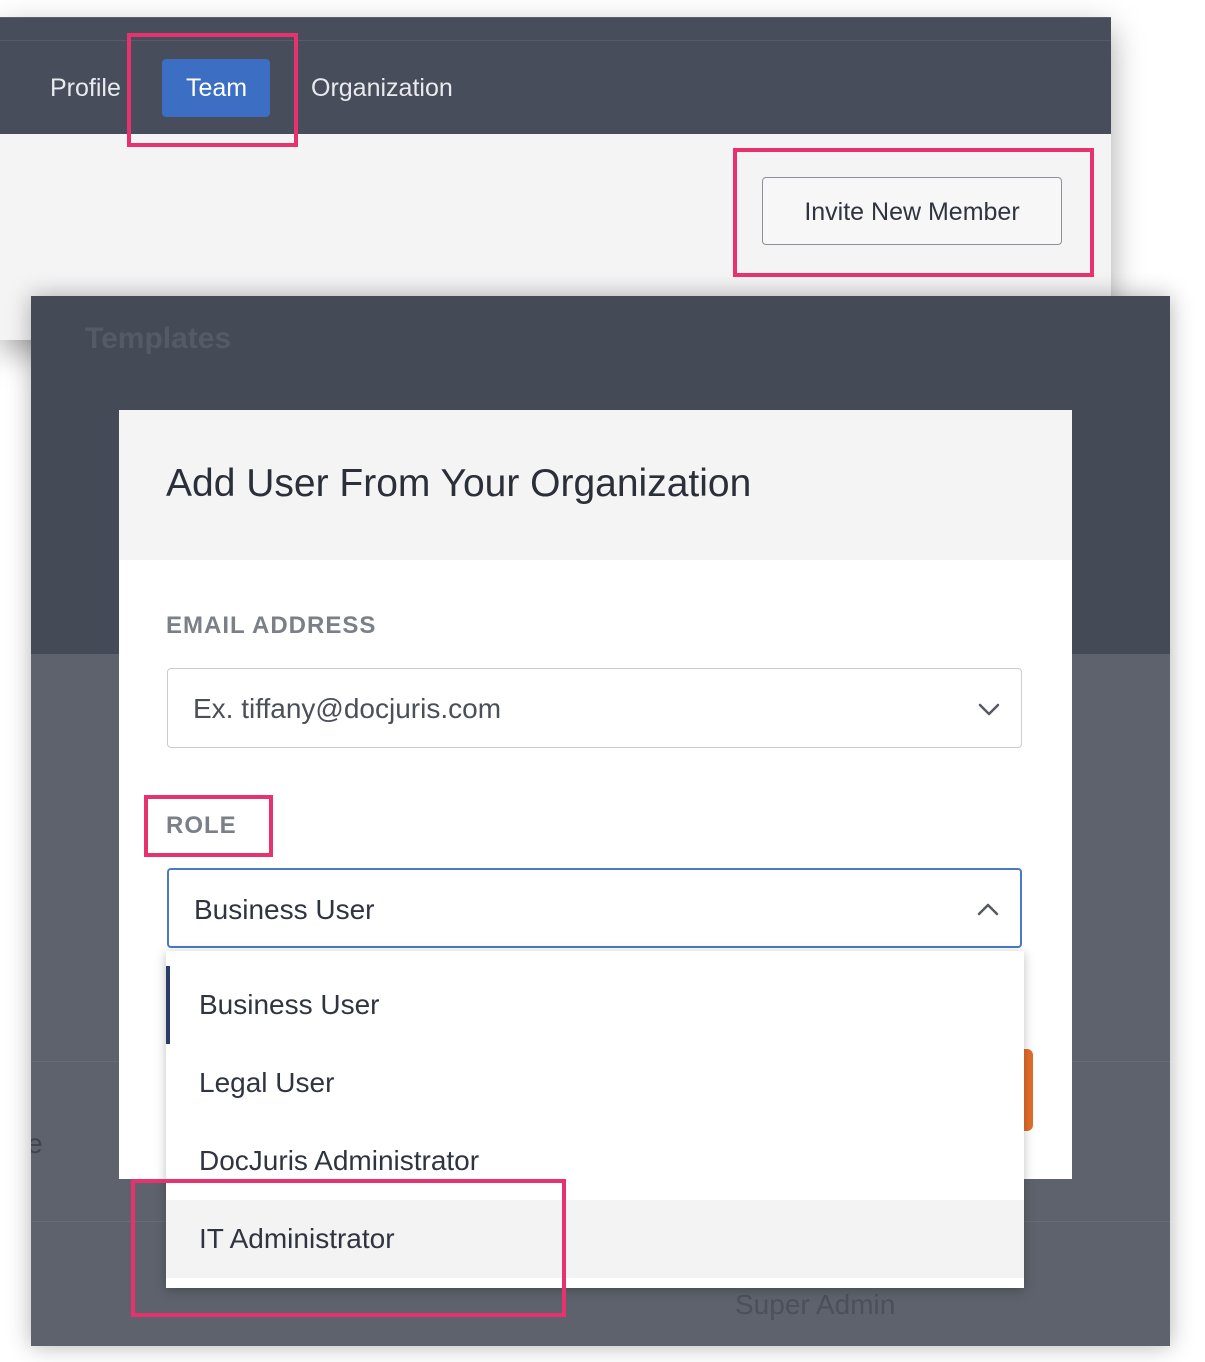 The width and height of the screenshot is (1205, 1362). Describe the element at coordinates (989, 709) in the screenshot. I see `chevron-down-icon` at that location.